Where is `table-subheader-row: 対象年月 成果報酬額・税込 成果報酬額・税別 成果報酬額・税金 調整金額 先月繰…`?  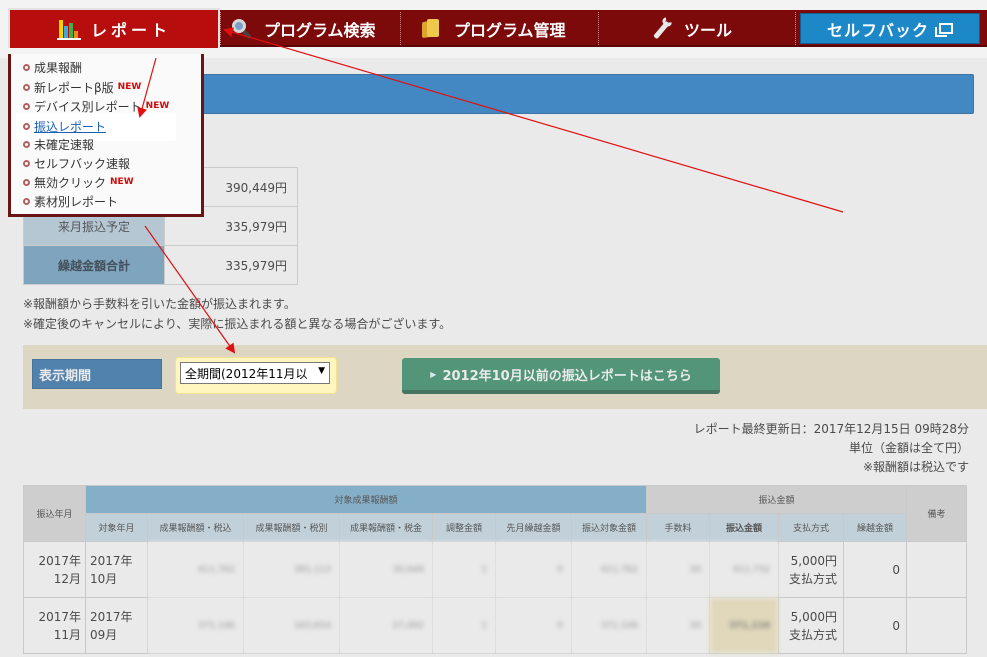 table-subheader-row: 対象年月 成果報酬額・税込 成果報酬額・税別 成果報酬額・税金 調整金額 先月繰… is located at coordinates (495, 527).